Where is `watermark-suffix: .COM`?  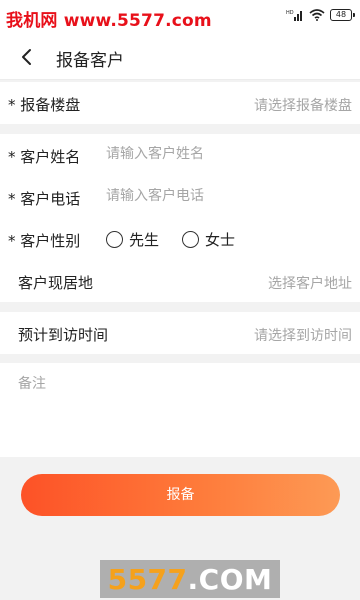
watermark-suffix: .COM is located at coordinates (230, 579).